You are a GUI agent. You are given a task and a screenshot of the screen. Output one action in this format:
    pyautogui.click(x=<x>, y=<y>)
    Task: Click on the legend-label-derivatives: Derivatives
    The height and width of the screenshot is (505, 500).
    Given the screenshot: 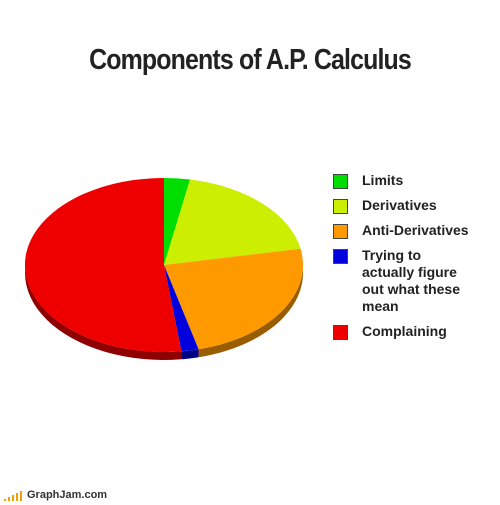 What is the action you would take?
    pyautogui.click(x=399, y=205)
    